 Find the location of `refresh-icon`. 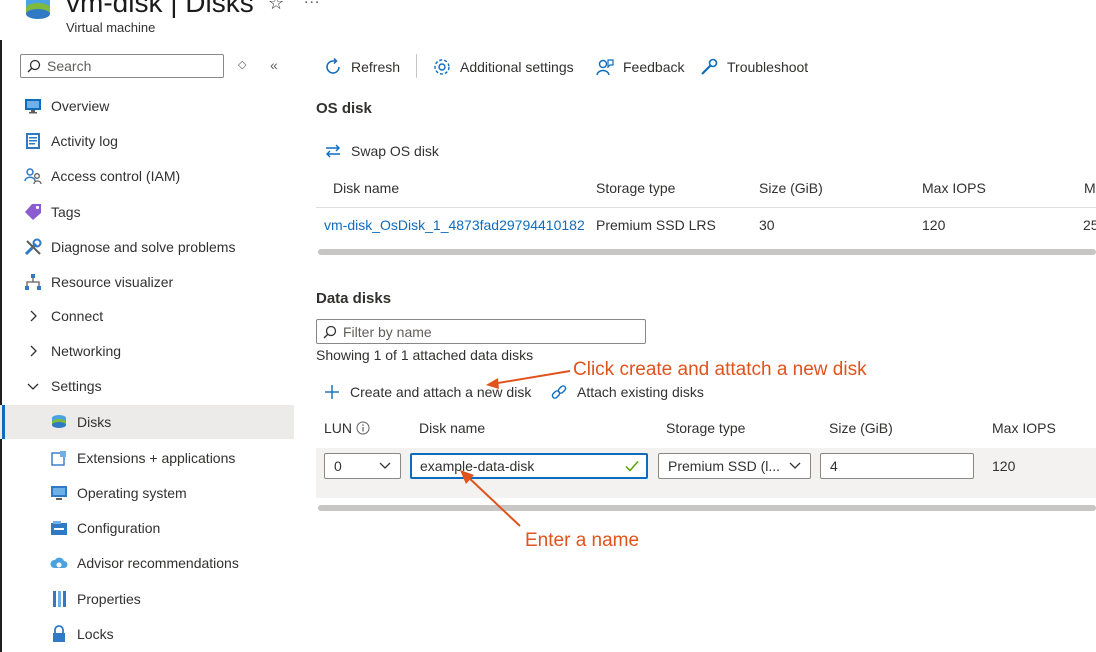

refresh-icon is located at coordinates (333, 67).